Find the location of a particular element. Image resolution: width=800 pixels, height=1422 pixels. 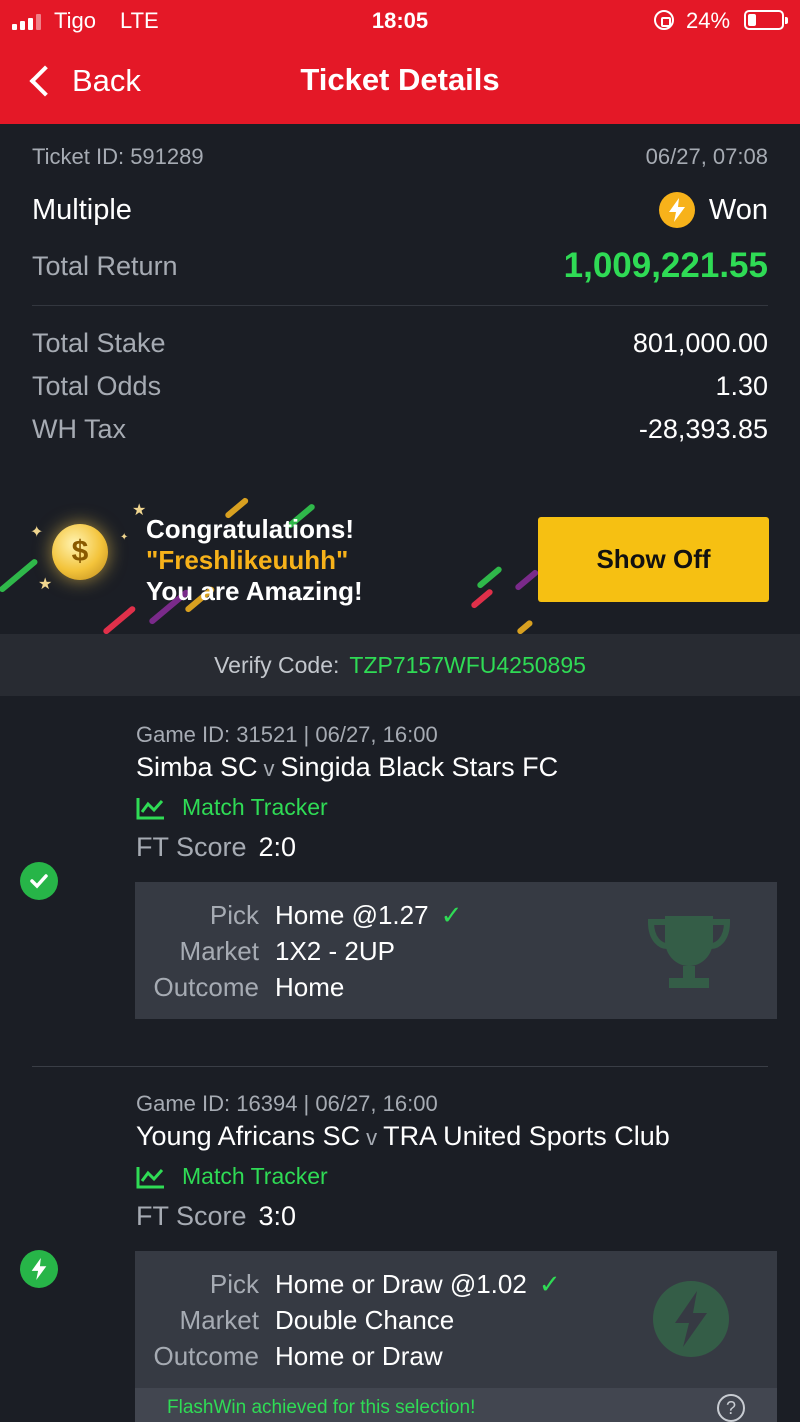

page-title: Ticket Details is located at coordinates (400, 79).